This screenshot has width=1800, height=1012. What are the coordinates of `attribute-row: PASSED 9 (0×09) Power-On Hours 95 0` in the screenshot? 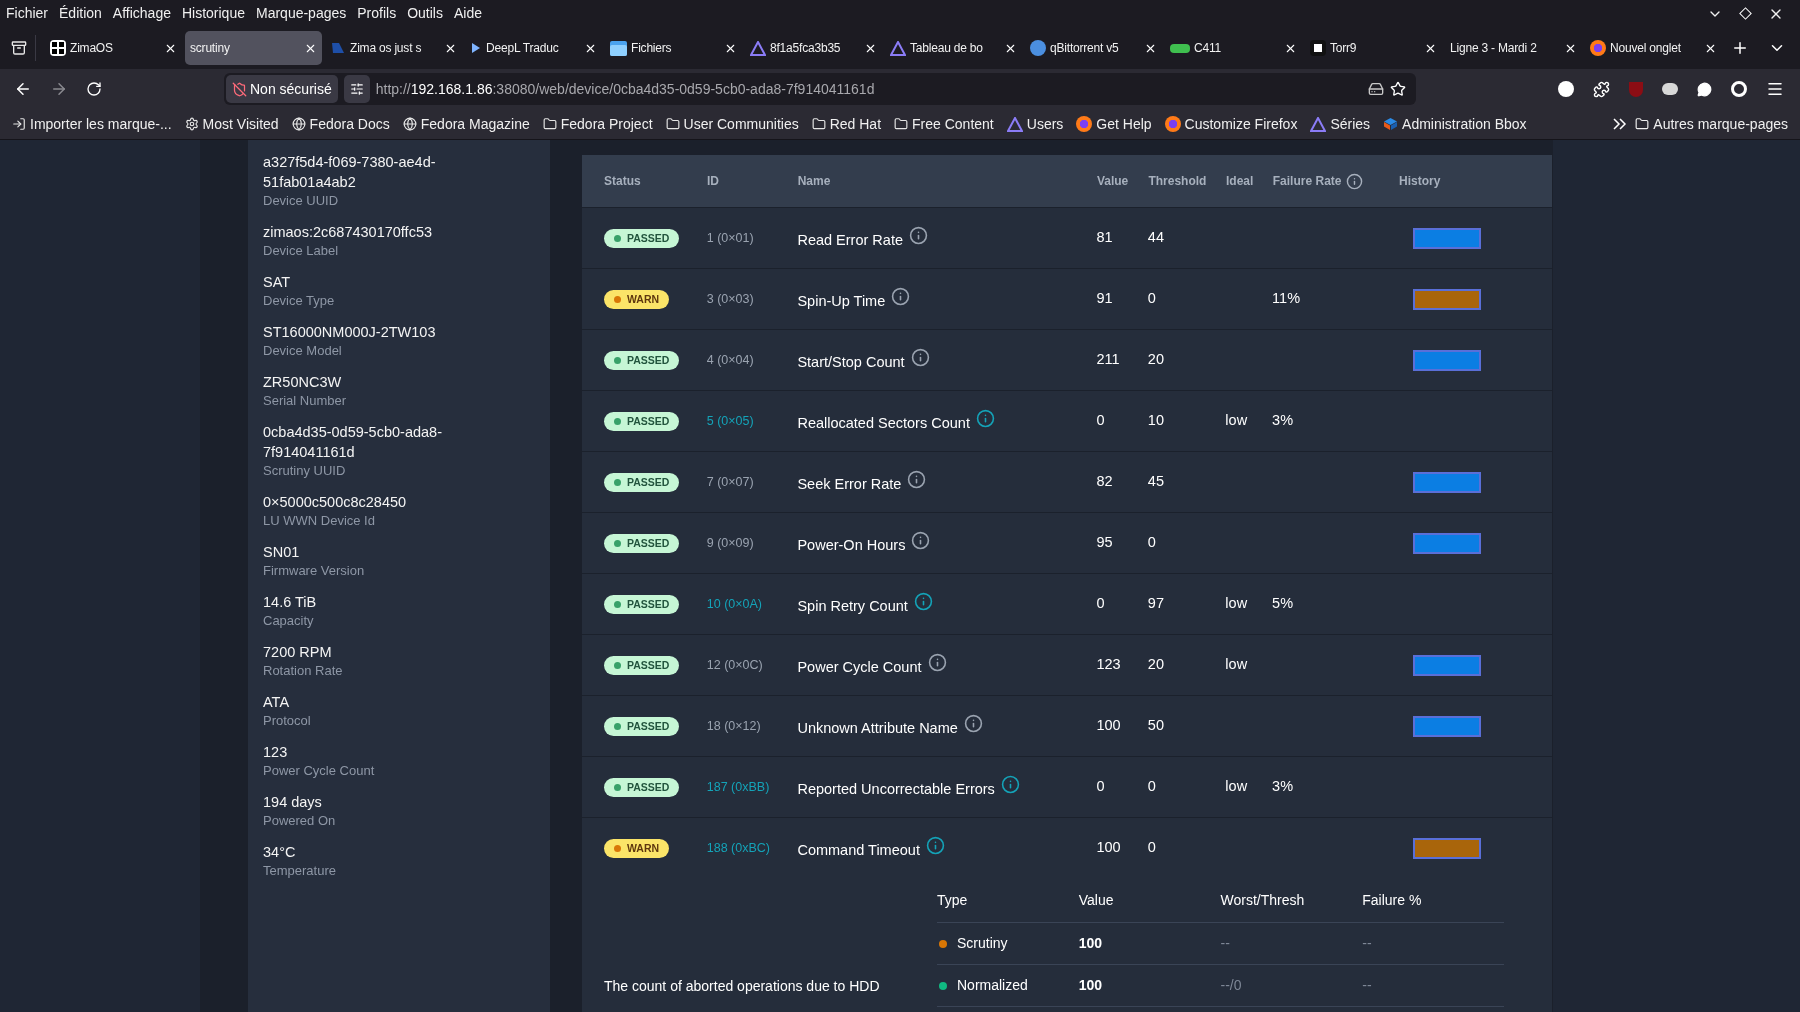 It's located at (1067, 542).